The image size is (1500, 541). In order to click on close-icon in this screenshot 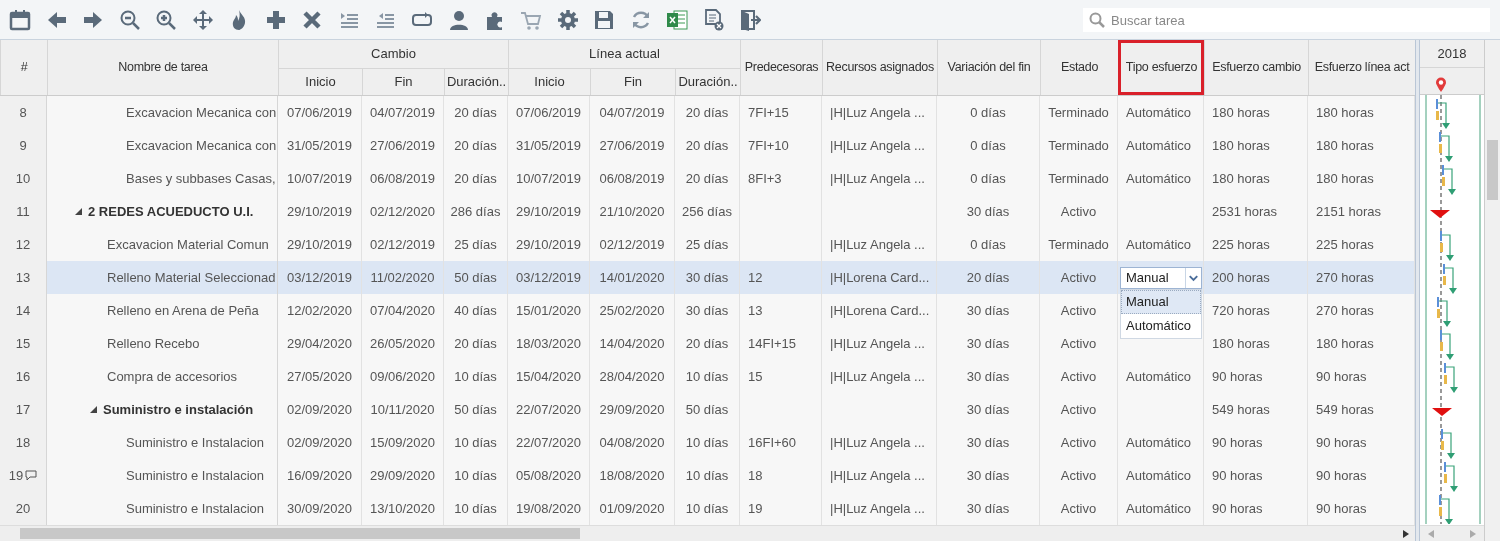, I will do `click(312, 19)`.